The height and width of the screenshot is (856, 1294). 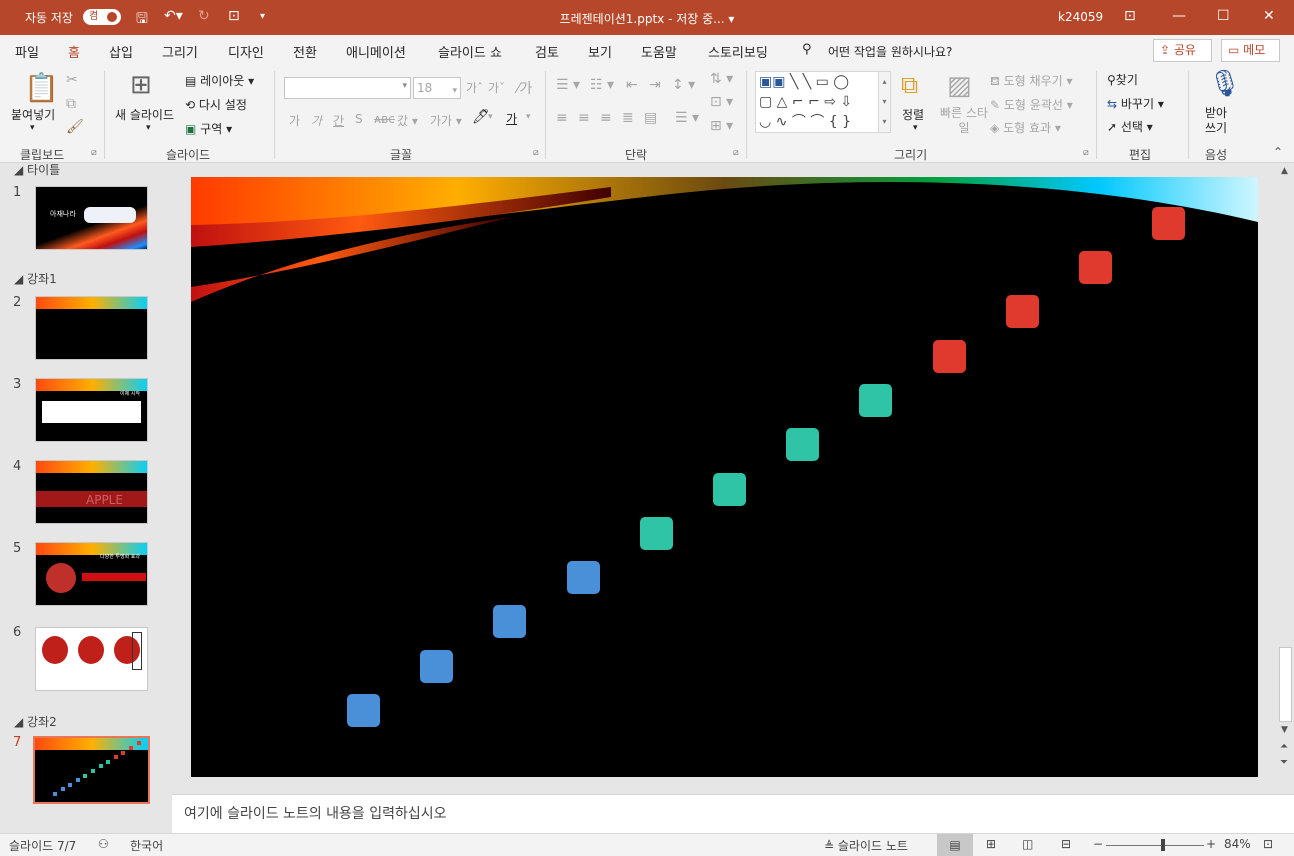 I want to click on align-center-icon: ≡, so click(x=584, y=118).